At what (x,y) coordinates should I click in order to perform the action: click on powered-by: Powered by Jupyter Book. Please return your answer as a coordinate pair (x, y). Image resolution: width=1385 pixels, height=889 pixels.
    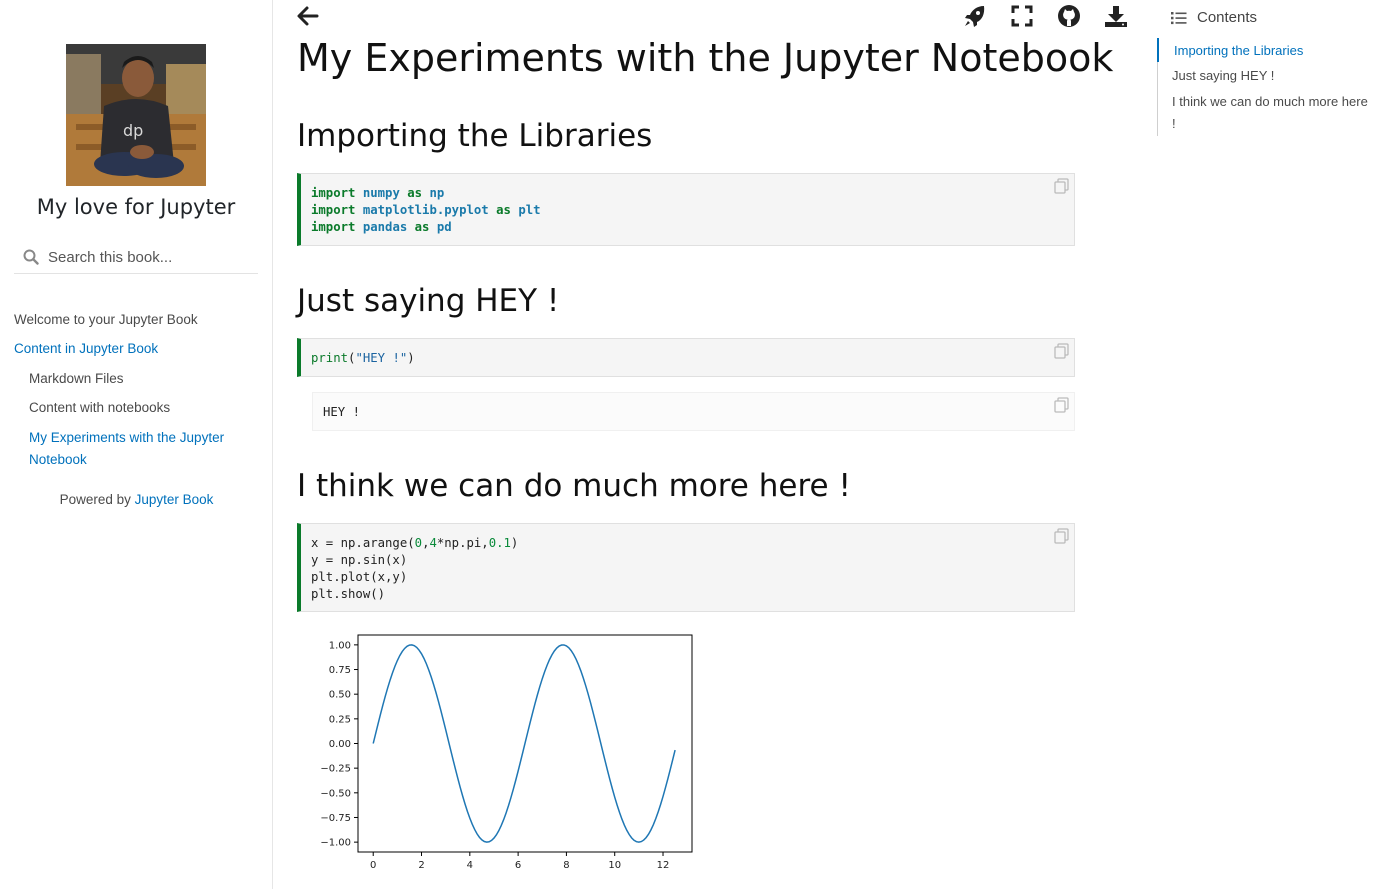
    Looking at the image, I should click on (136, 499).